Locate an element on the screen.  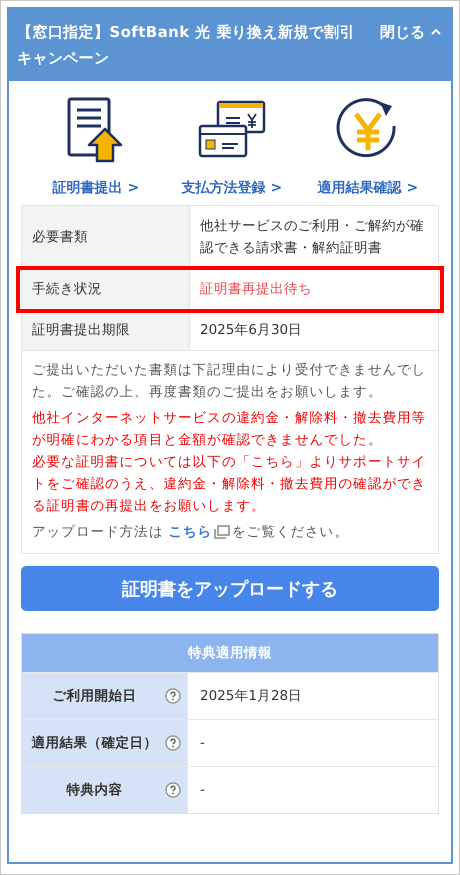
rejection-reason: 他社インターネットサービスの違約金・解除料・撤去費用等が明確にわかる項目と金額が確認できませんでした。 is located at coordinates (230, 429).